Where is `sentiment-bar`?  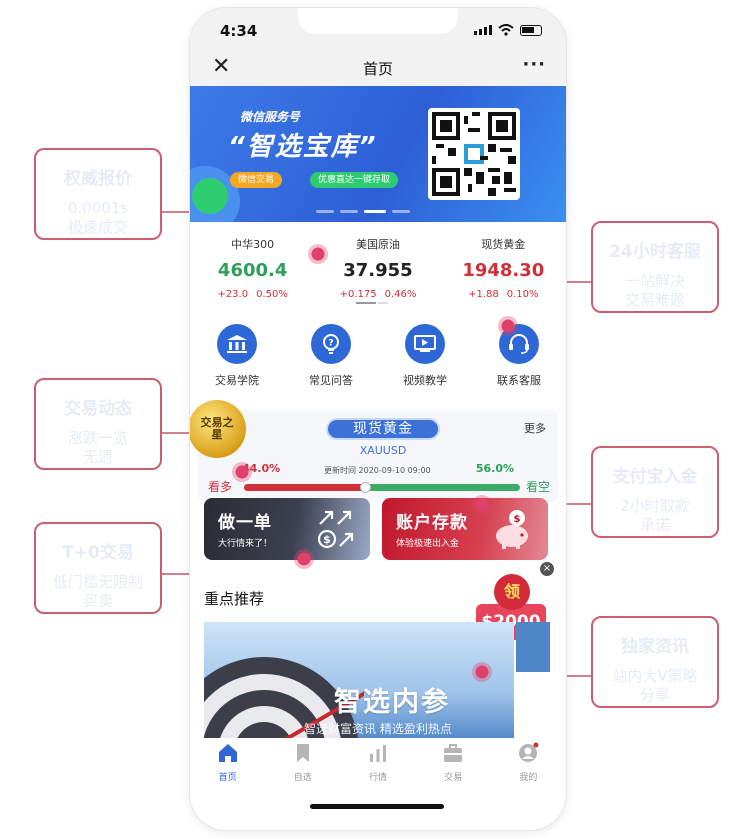 sentiment-bar is located at coordinates (382, 487).